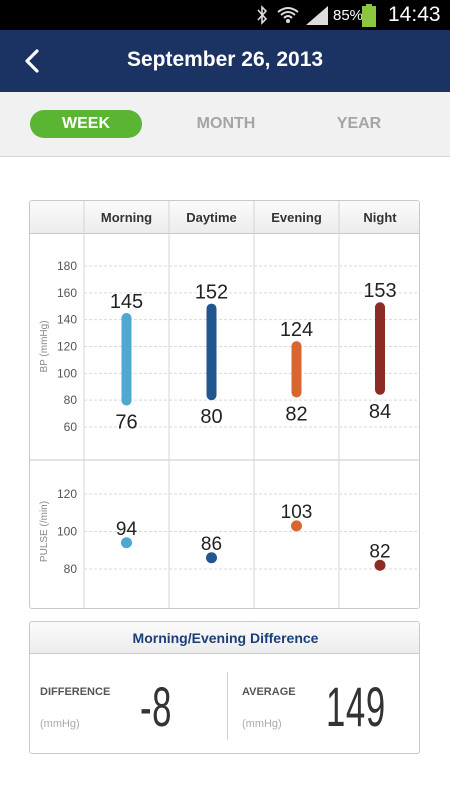 The height and width of the screenshot is (800, 450). I want to click on bp-tick-label-100: 100, so click(67, 373).